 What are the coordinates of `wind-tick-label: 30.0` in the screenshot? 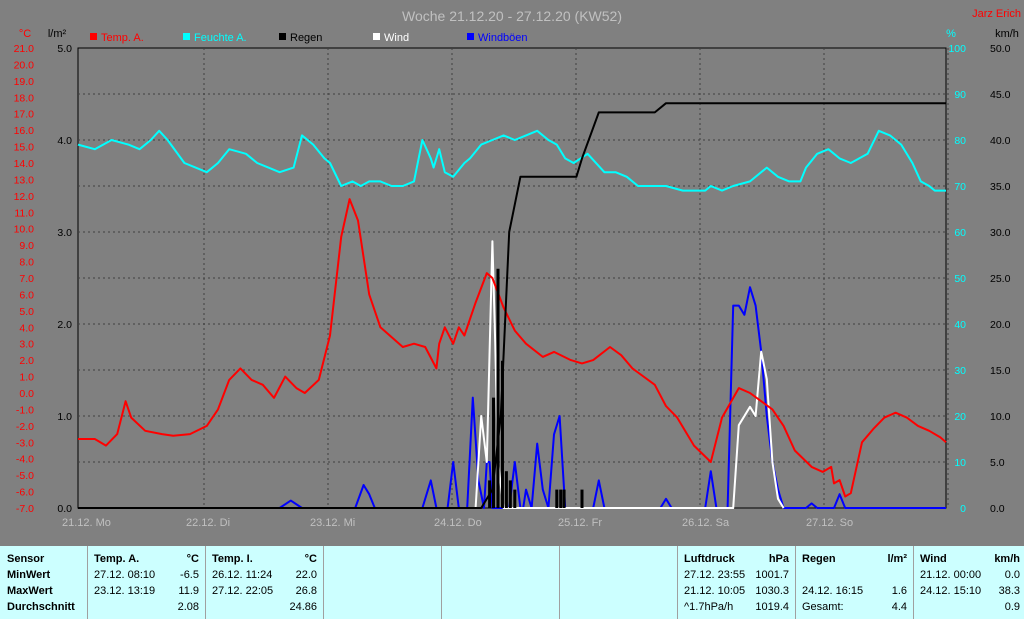 It's located at (1000, 233).